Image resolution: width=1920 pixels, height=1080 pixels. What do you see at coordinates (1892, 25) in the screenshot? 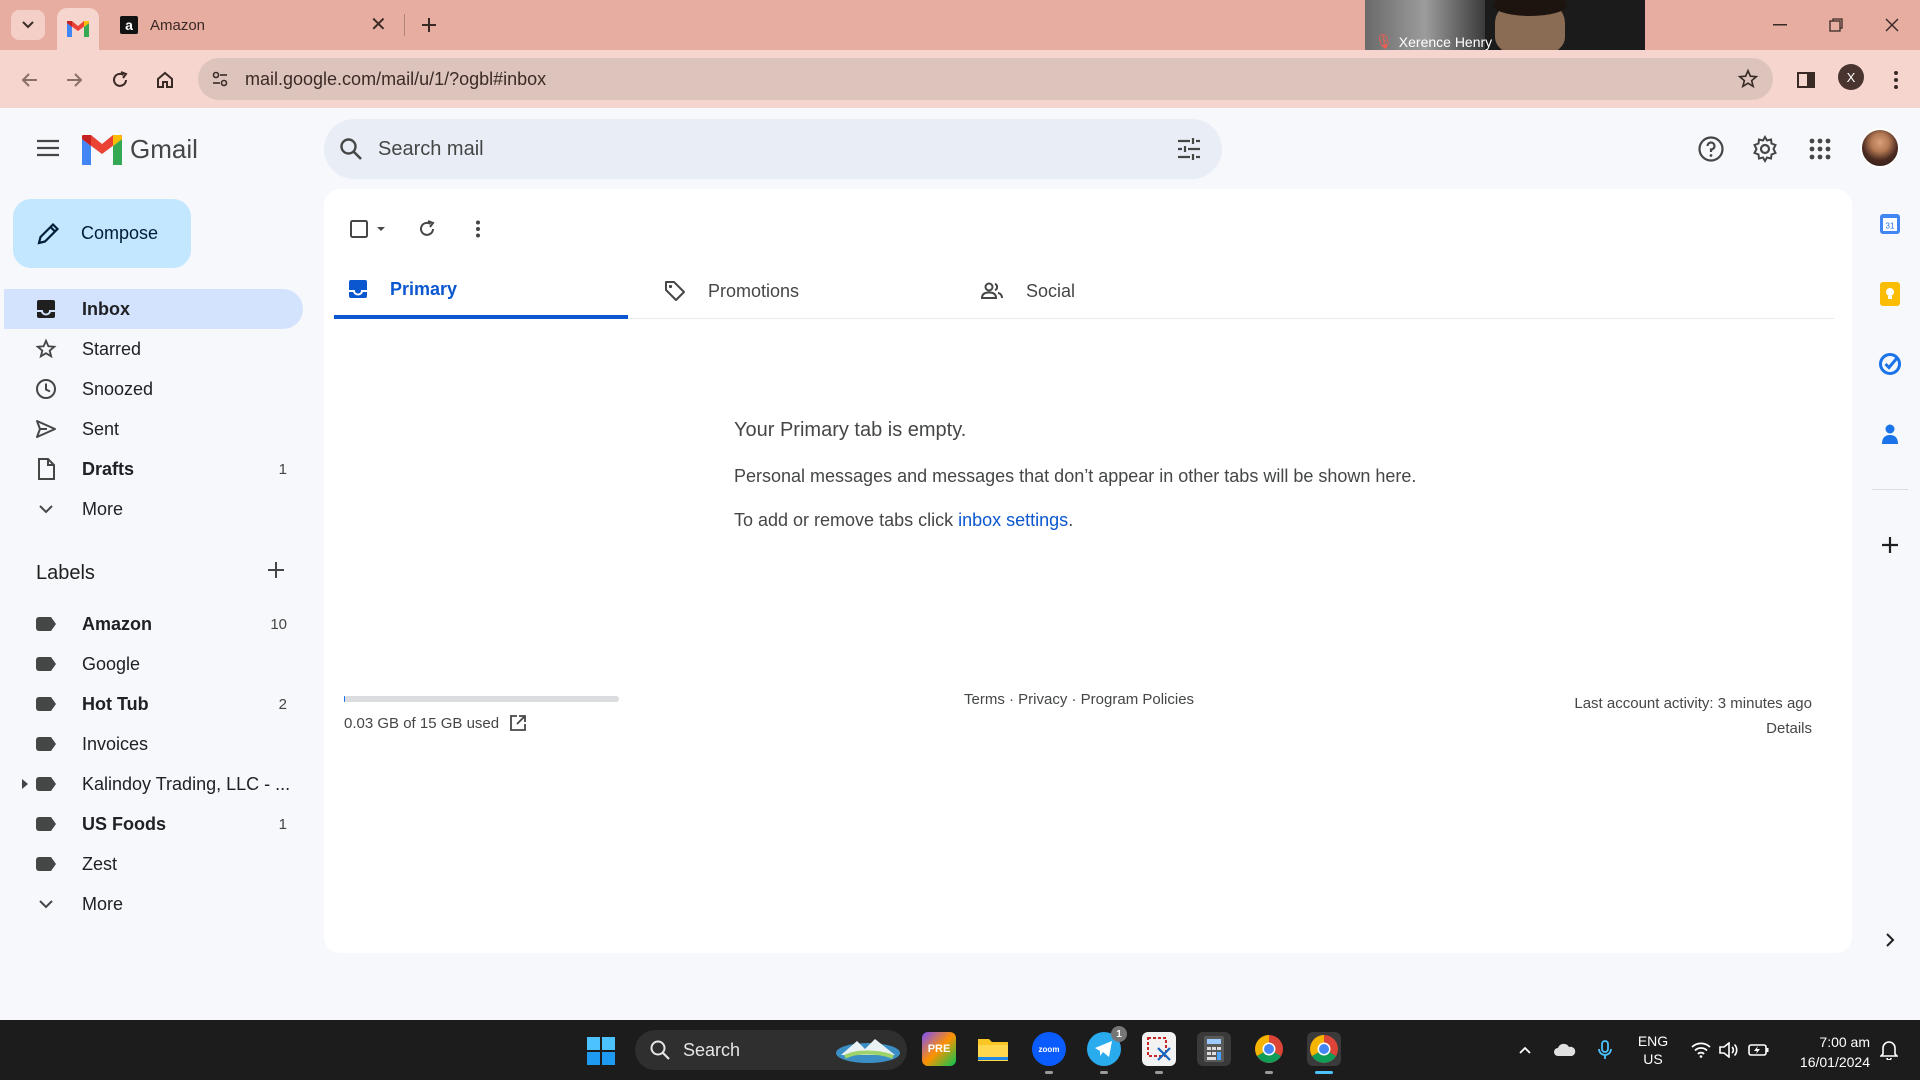
I see `close-window-button` at bounding box center [1892, 25].